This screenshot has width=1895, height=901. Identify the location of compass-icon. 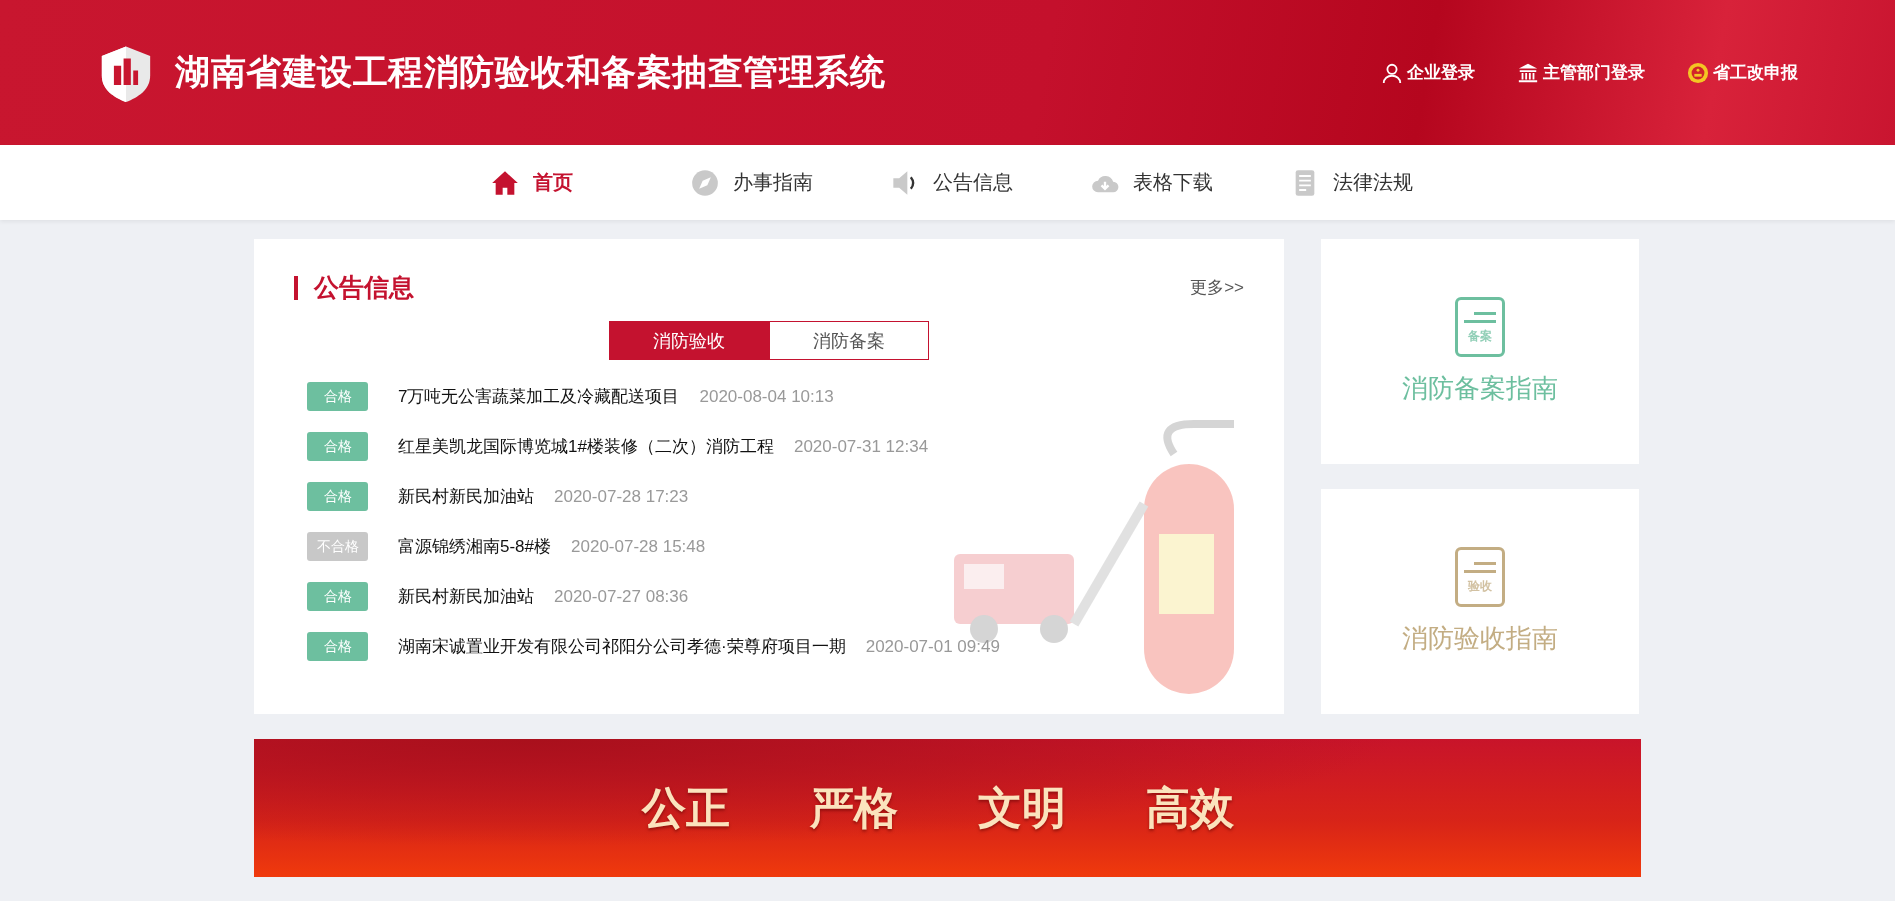
(704, 182).